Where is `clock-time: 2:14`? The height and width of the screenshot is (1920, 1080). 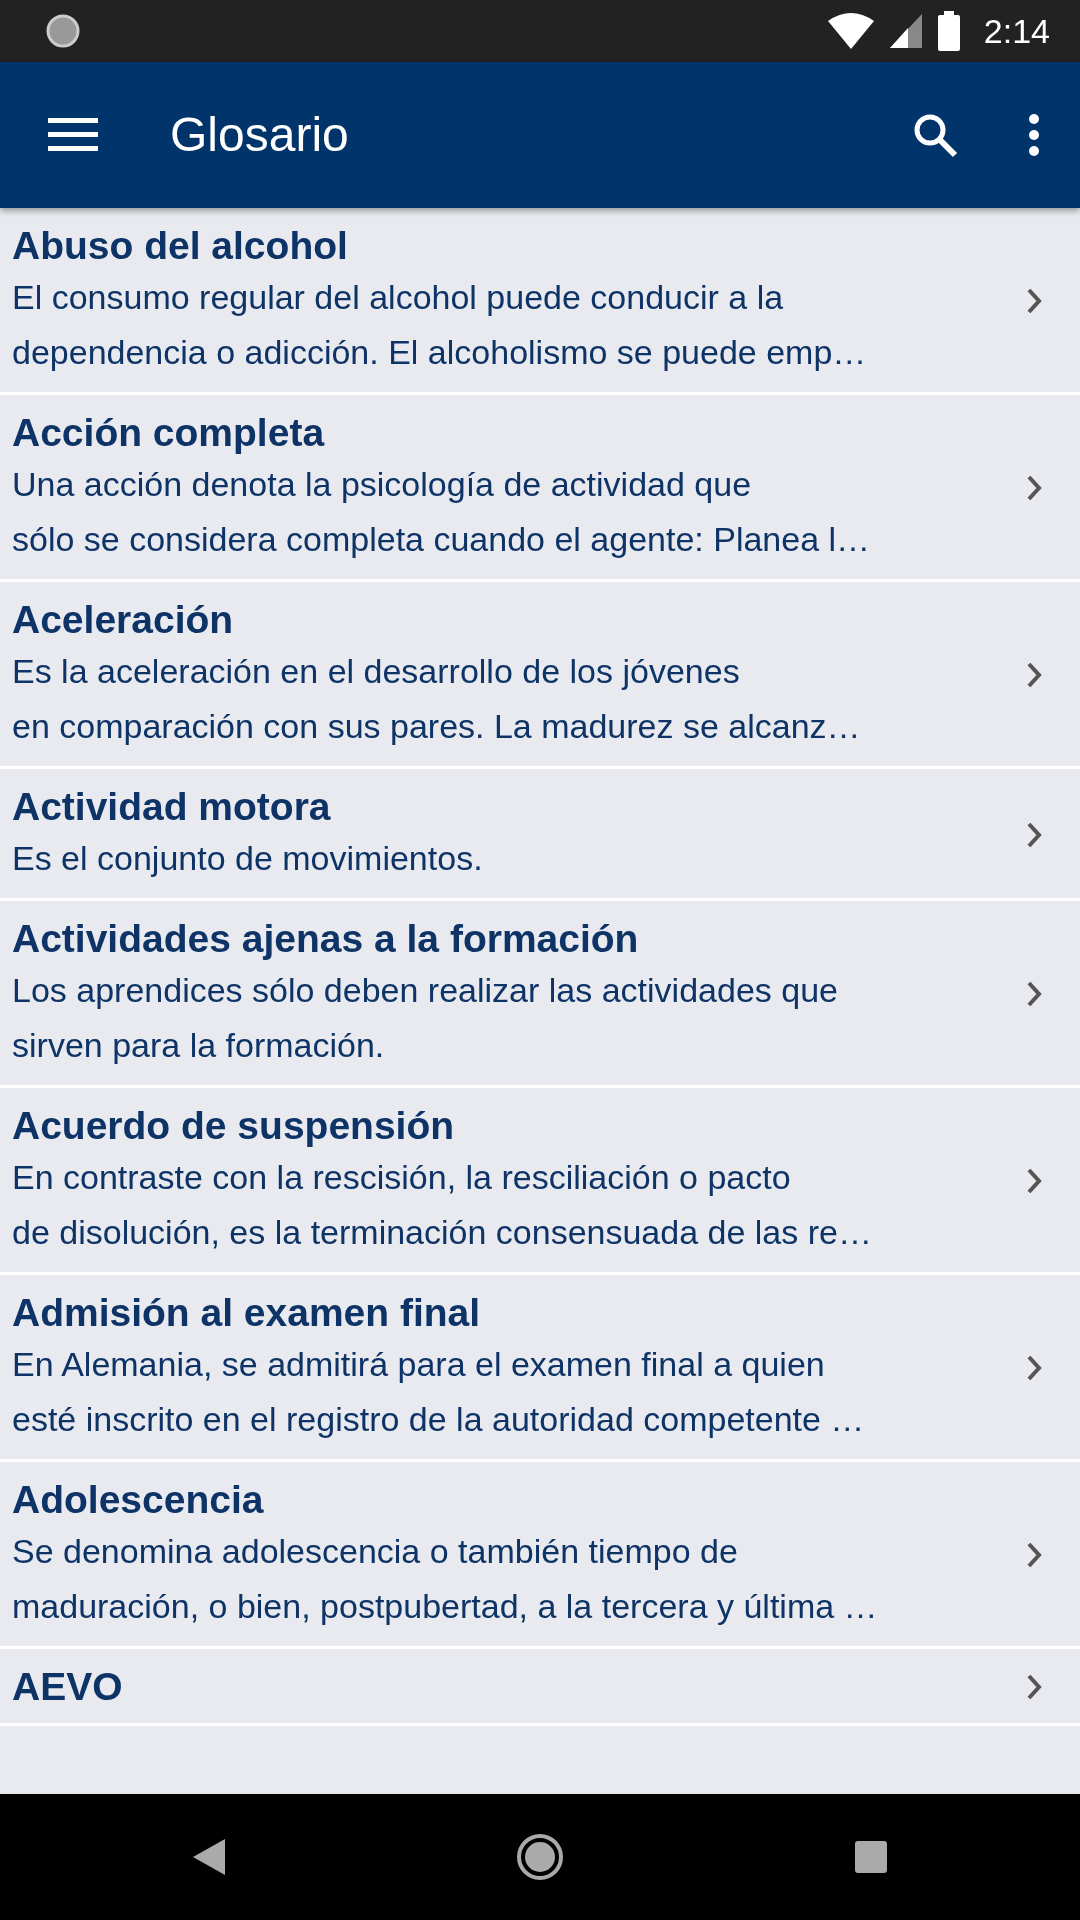
clock-time: 2:14 is located at coordinates (1016, 31).